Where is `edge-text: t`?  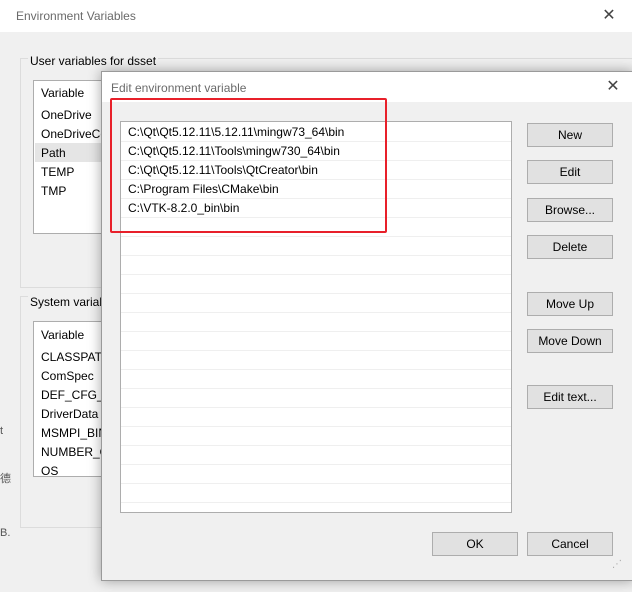
edge-text: t is located at coordinates (2, 431).